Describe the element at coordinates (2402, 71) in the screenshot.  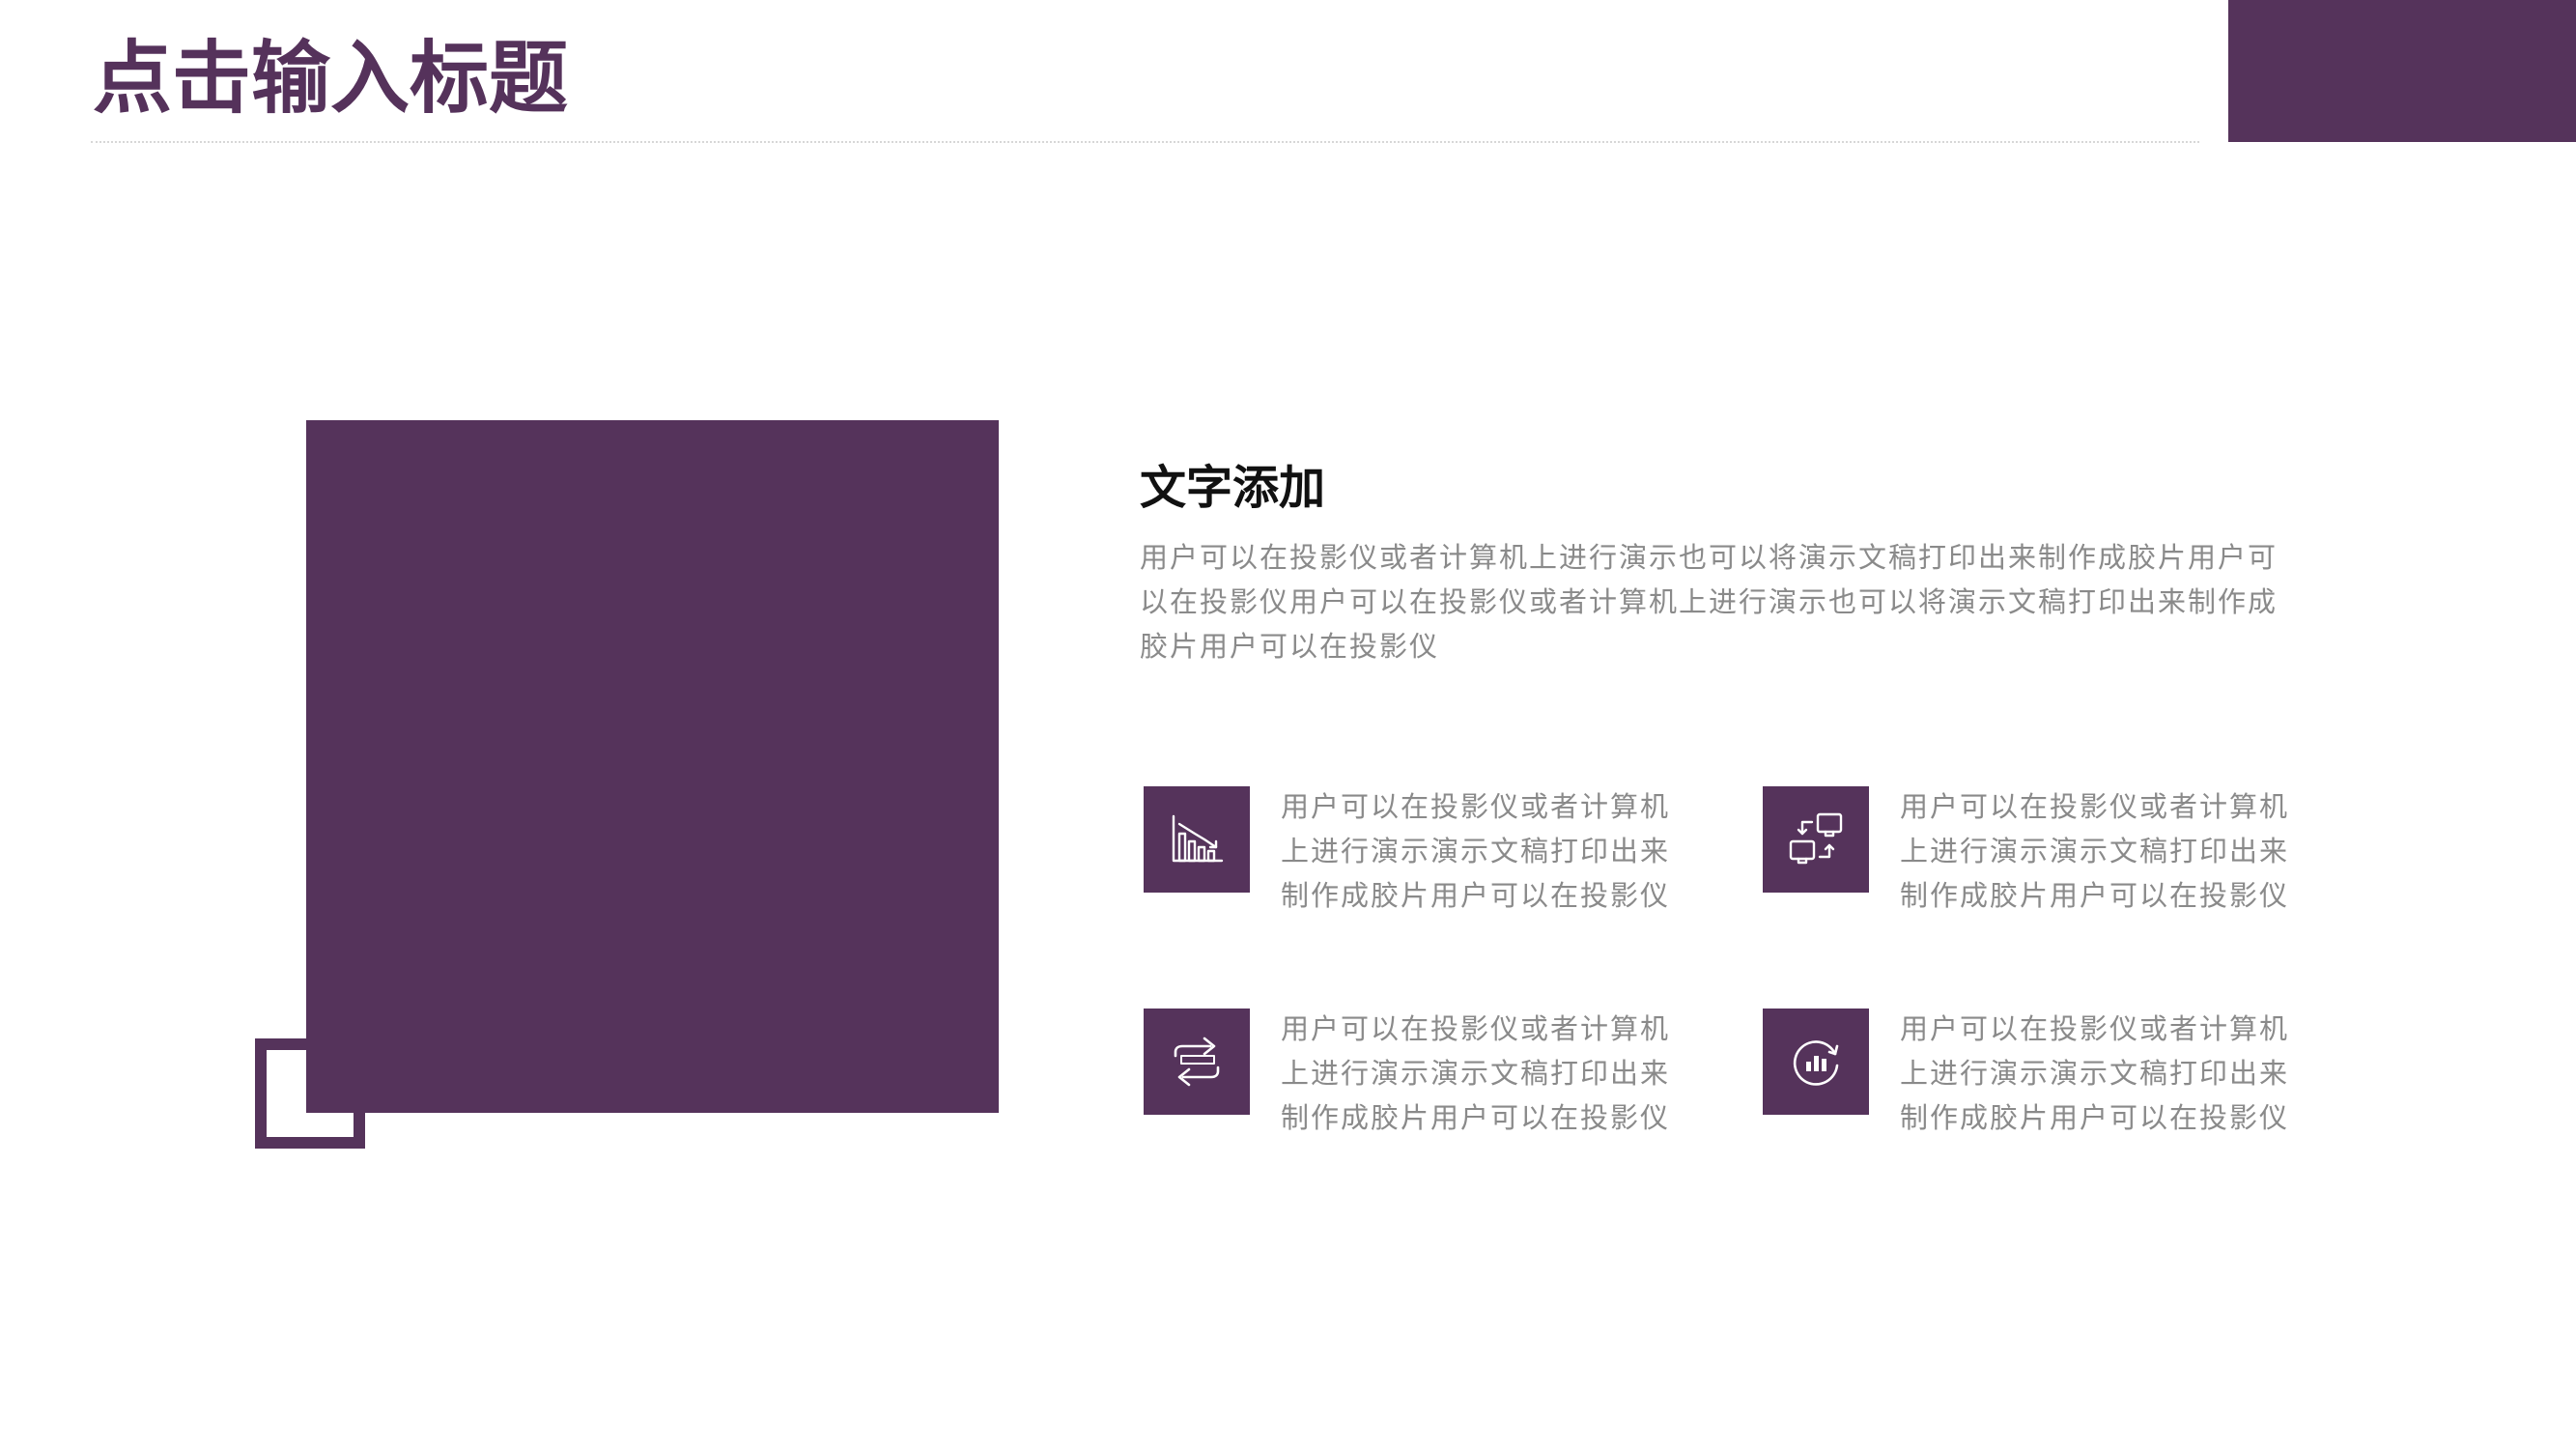
I see `corner-accent-block` at that location.